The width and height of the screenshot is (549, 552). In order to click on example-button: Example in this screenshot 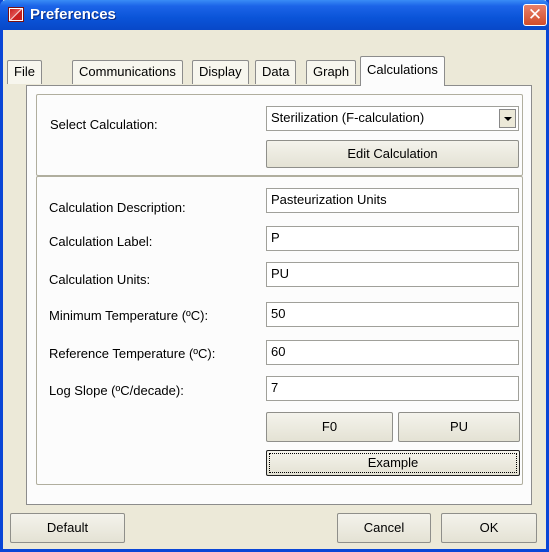, I will do `click(393, 463)`.